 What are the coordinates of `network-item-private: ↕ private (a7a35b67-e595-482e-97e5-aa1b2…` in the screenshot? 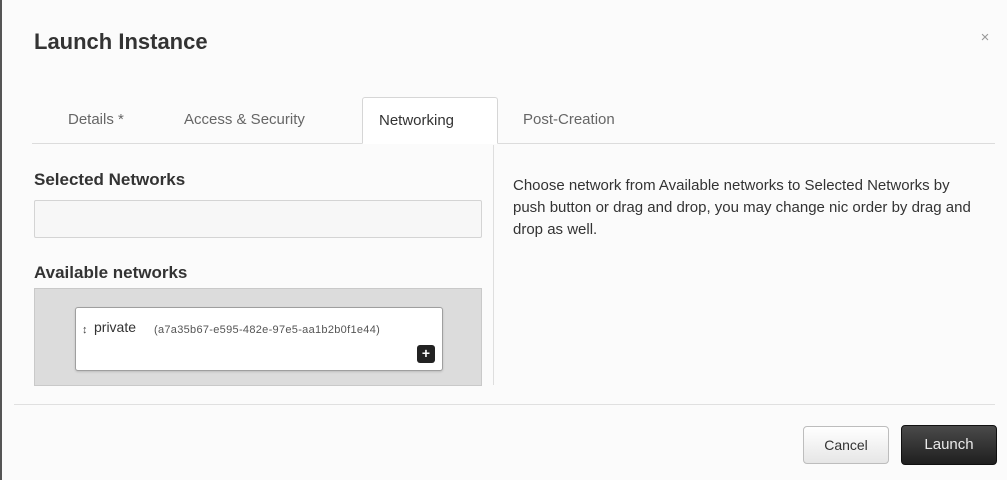 It's located at (259, 339).